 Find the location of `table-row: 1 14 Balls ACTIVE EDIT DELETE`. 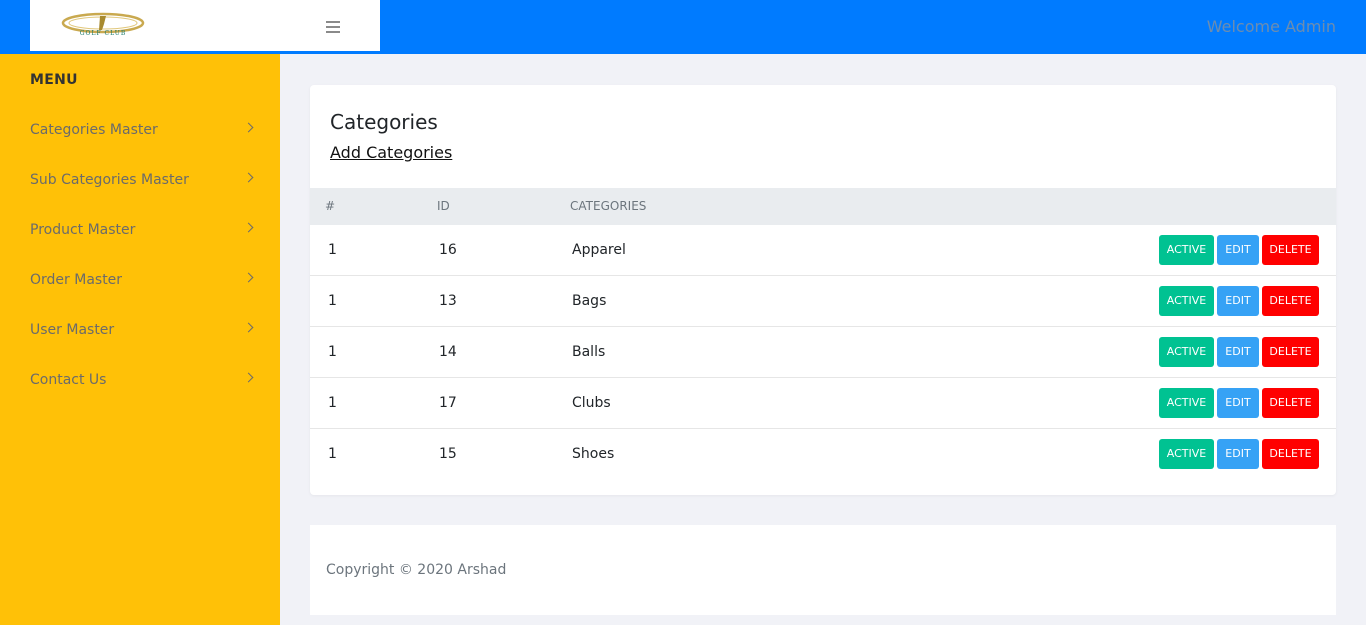

table-row: 1 14 Balls ACTIVE EDIT DELETE is located at coordinates (823, 352).